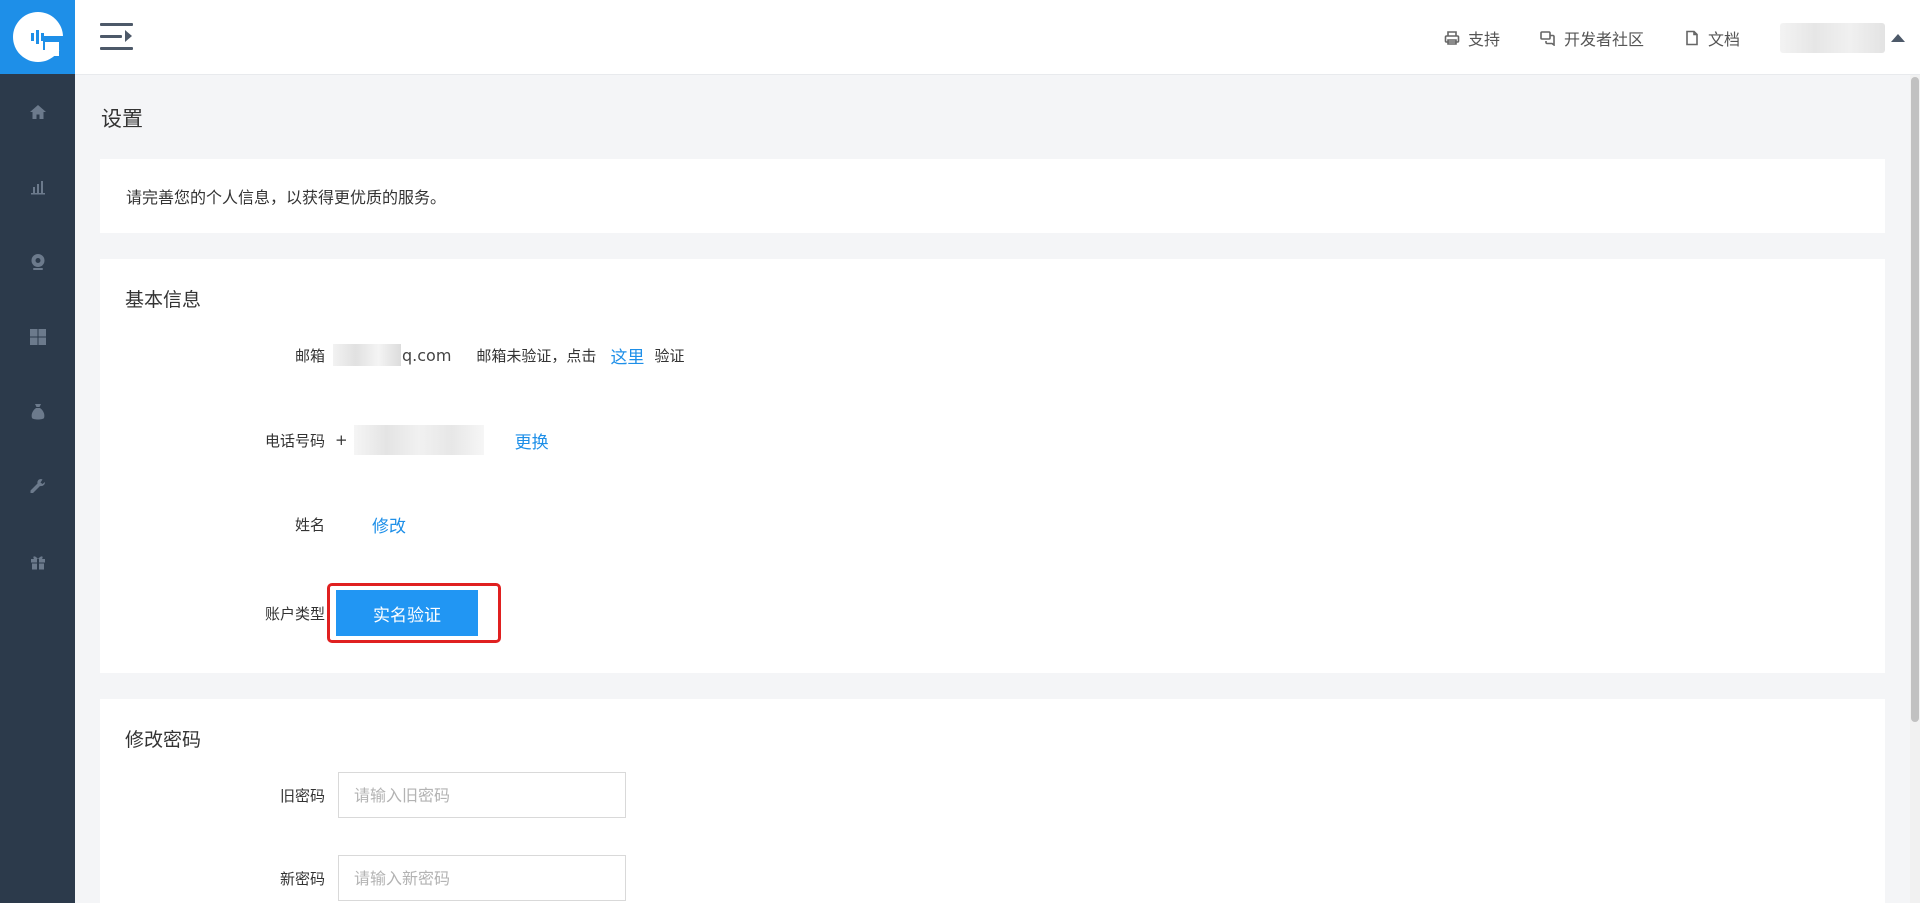 Image resolution: width=1920 pixels, height=903 pixels. I want to click on money-bag-icon, so click(37, 411).